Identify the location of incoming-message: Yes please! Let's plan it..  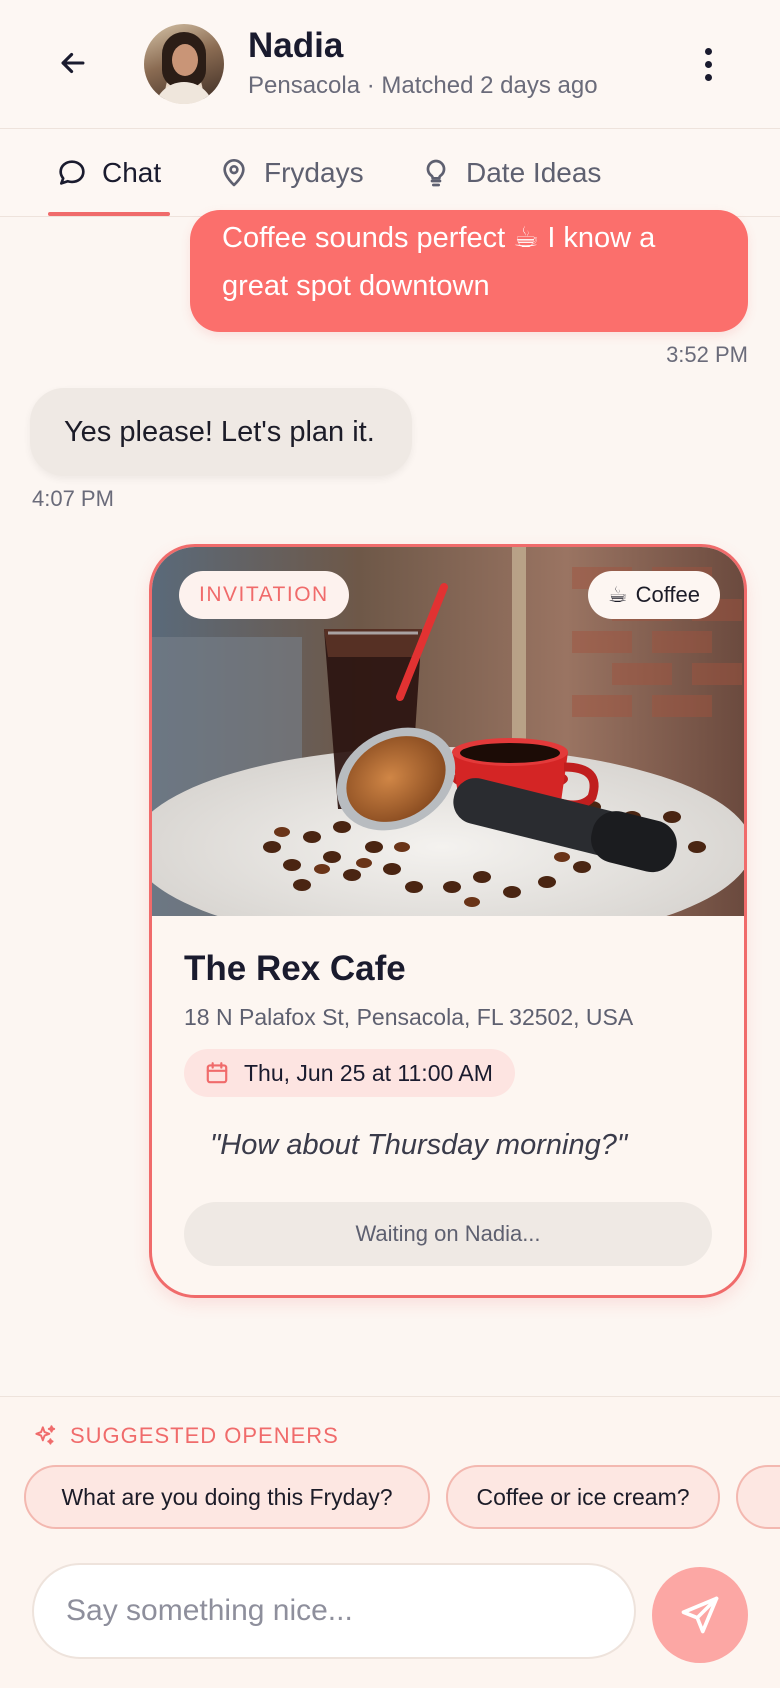
(221, 432).